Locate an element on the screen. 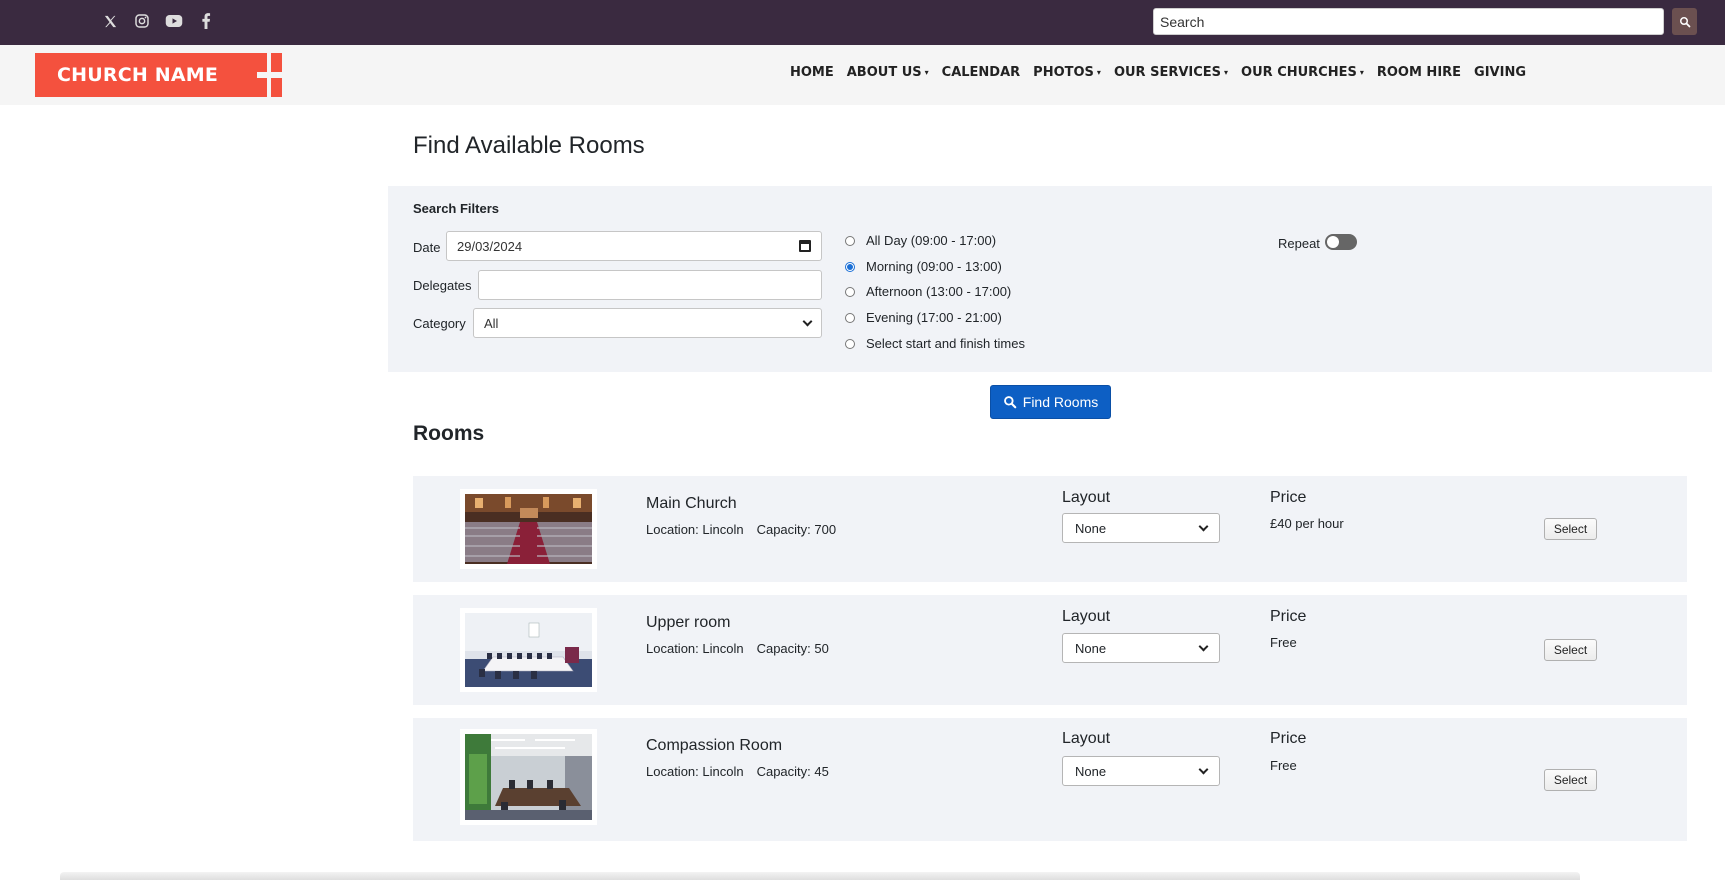  nav-our-services: OUR SERVICES ▾ is located at coordinates (1171, 72).